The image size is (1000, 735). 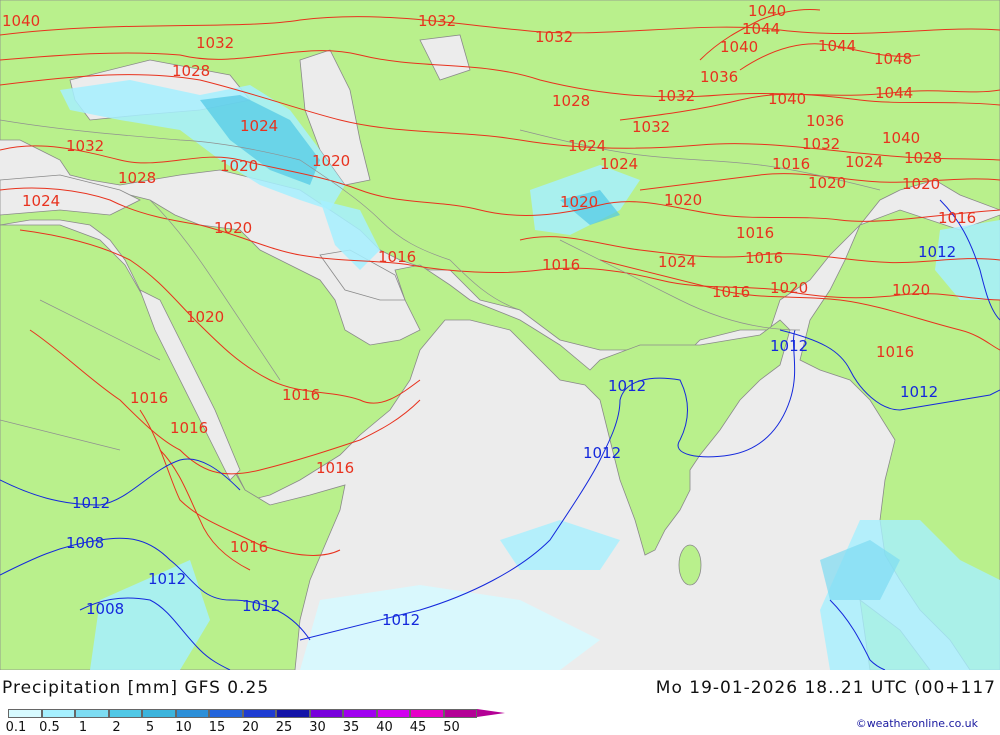 What do you see at coordinates (690, 565) in the screenshot?
I see `land-sri-lanka` at bounding box center [690, 565].